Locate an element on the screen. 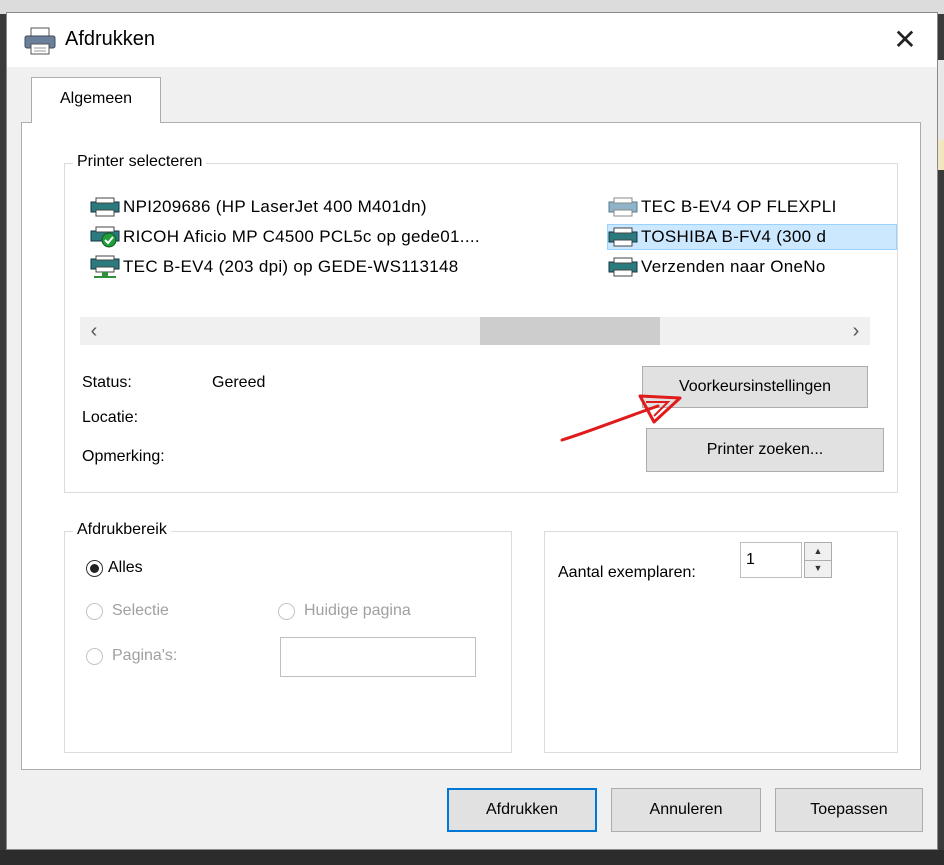  radio-all is located at coordinates (94, 568).